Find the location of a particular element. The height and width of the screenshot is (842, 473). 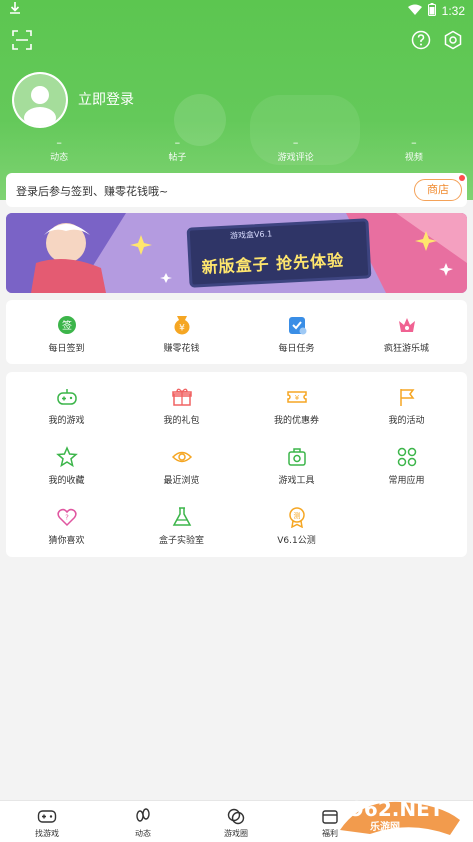

promo-banner: 游戏盒V6.1 新版盒子 抢先体验 is located at coordinates (236, 253).